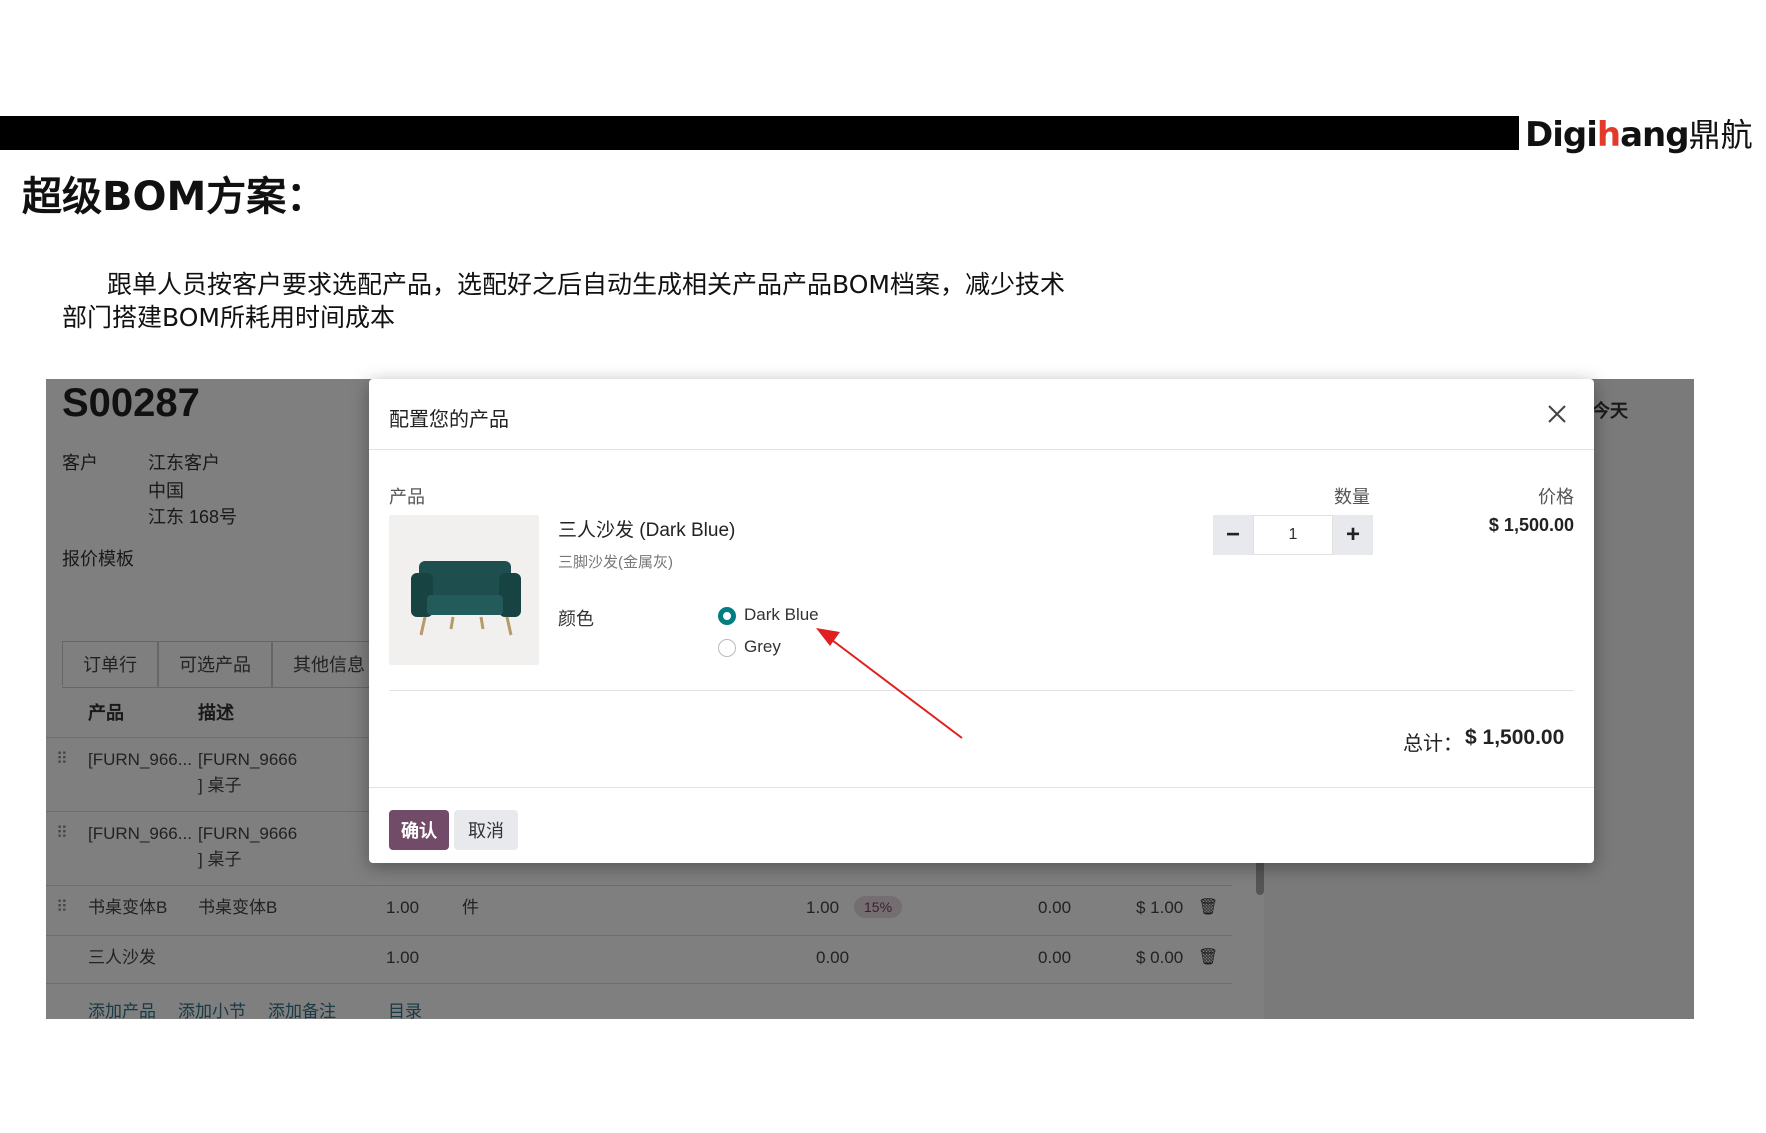  Describe the element at coordinates (1639, 135) in the screenshot. I see `digihang-logo: Digihang鼎航` at that location.